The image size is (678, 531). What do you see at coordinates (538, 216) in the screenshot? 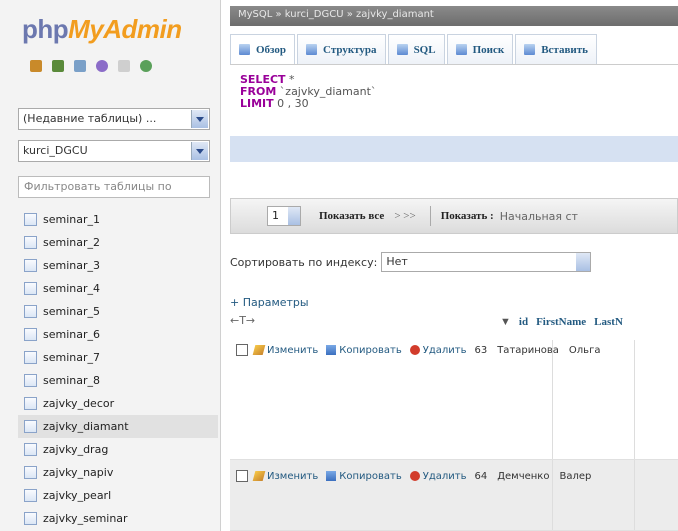
I see `start-row-label: Начальная ст` at bounding box center [538, 216].